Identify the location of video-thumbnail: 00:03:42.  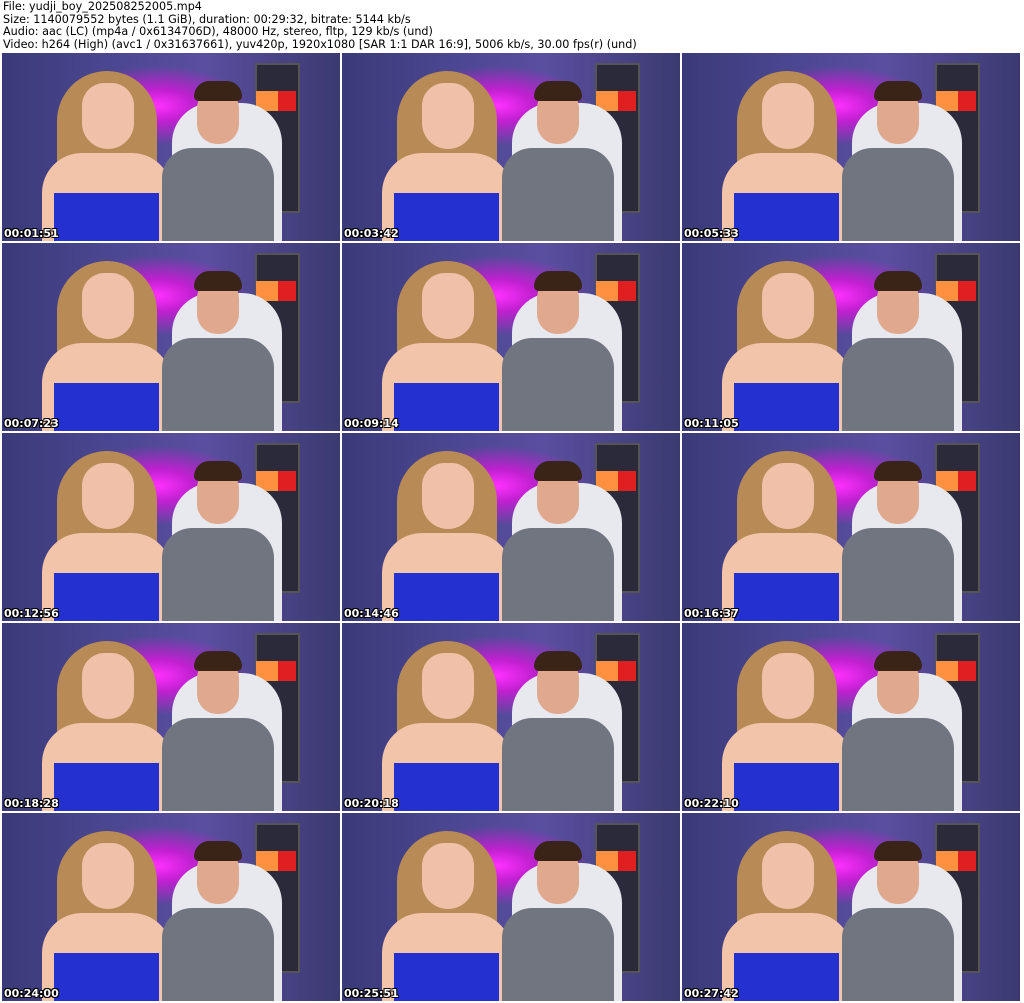
(511, 147).